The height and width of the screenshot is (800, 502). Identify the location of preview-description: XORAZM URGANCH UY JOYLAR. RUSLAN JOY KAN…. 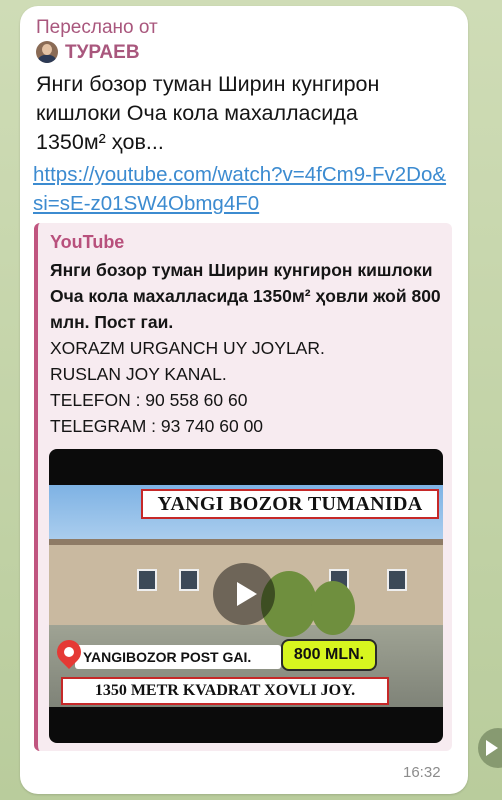
(250, 387).